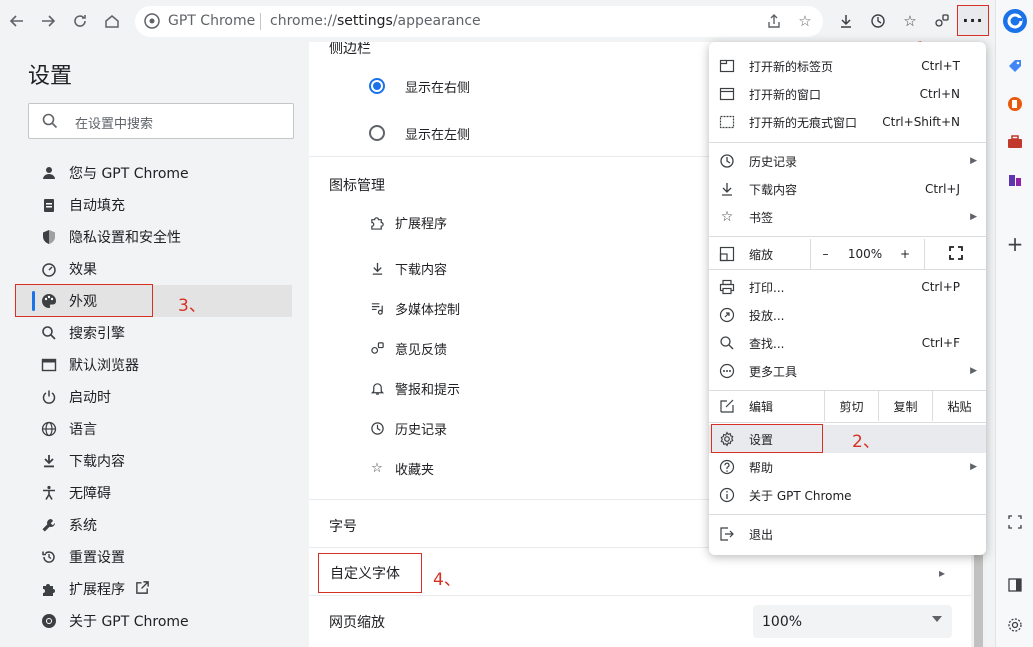  I want to click on nav-item-label: 下载内容, so click(97, 462).